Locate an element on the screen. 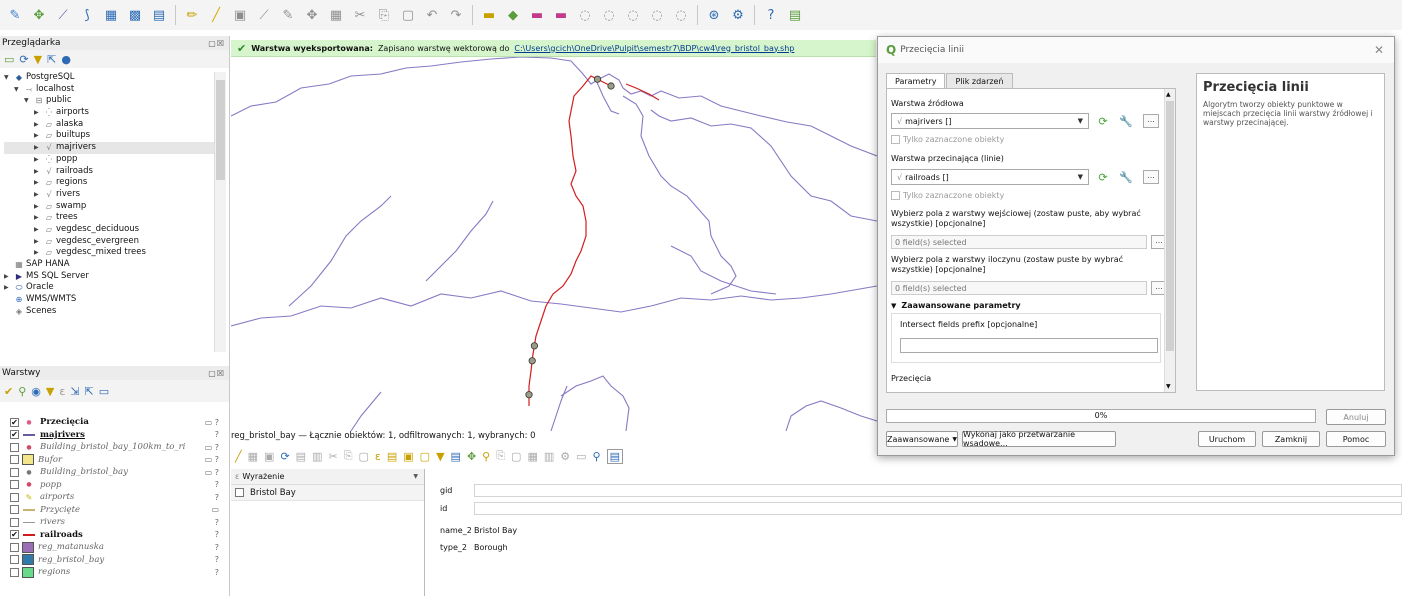  move-feature-icon: ✥ is located at coordinates (312, 15).